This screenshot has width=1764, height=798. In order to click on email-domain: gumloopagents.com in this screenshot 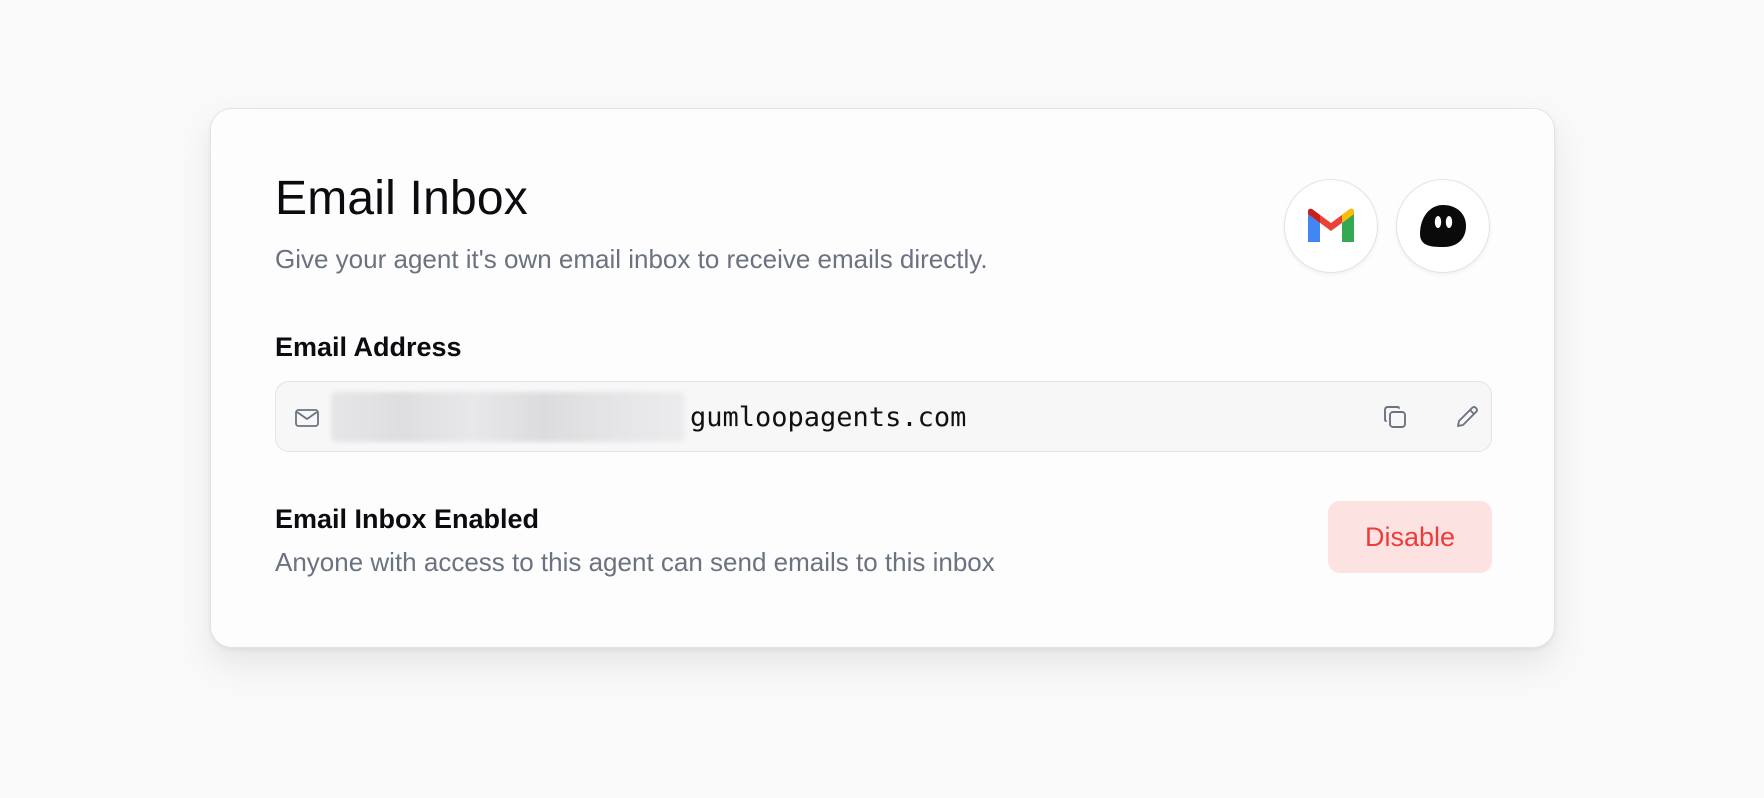, I will do `click(828, 417)`.